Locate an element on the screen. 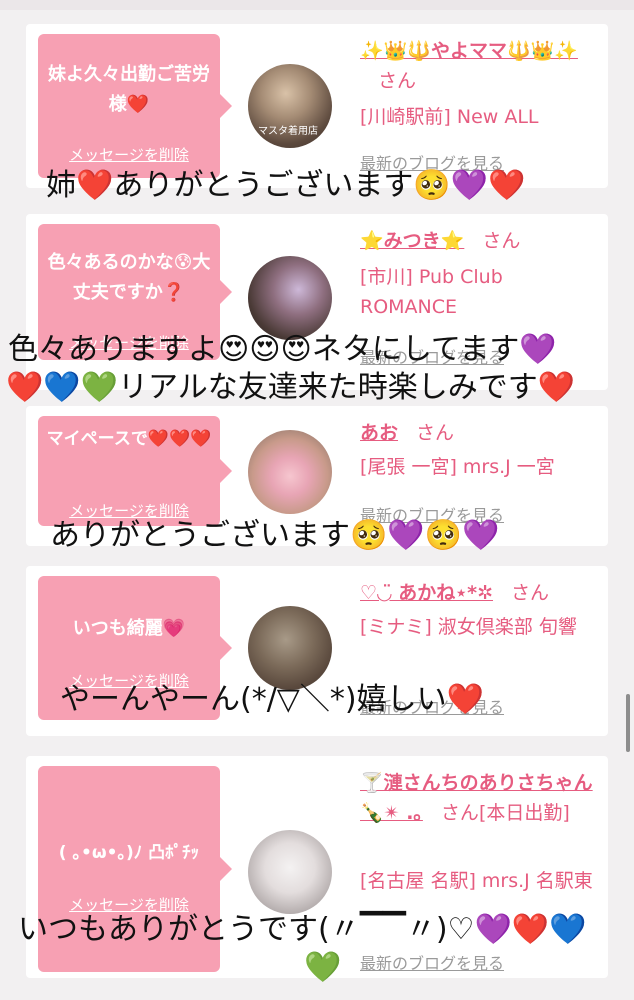 The image size is (634, 1000). message-text: いつも綺麗💗 is located at coordinates (129, 628).